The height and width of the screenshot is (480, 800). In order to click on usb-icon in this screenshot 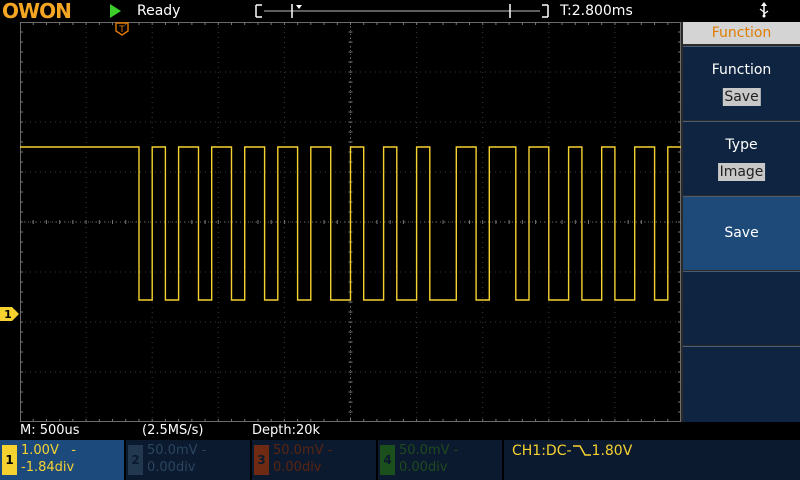, I will do `click(764, 10)`.